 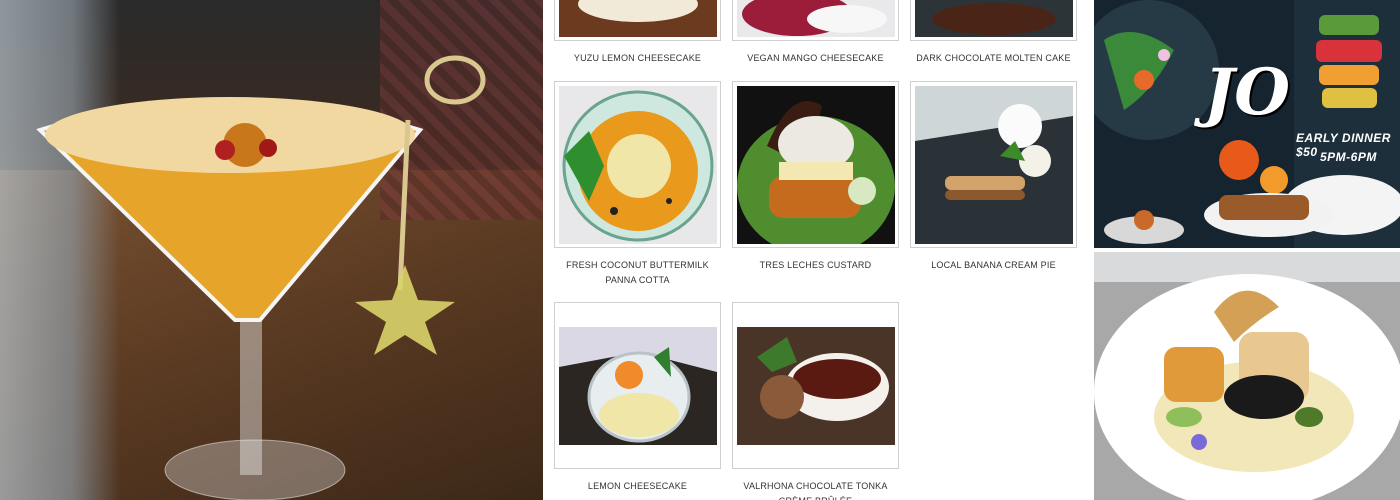 I want to click on gallery-item: DARK CHOCOLATE MOLTEN CAKE, so click(x=993, y=33).